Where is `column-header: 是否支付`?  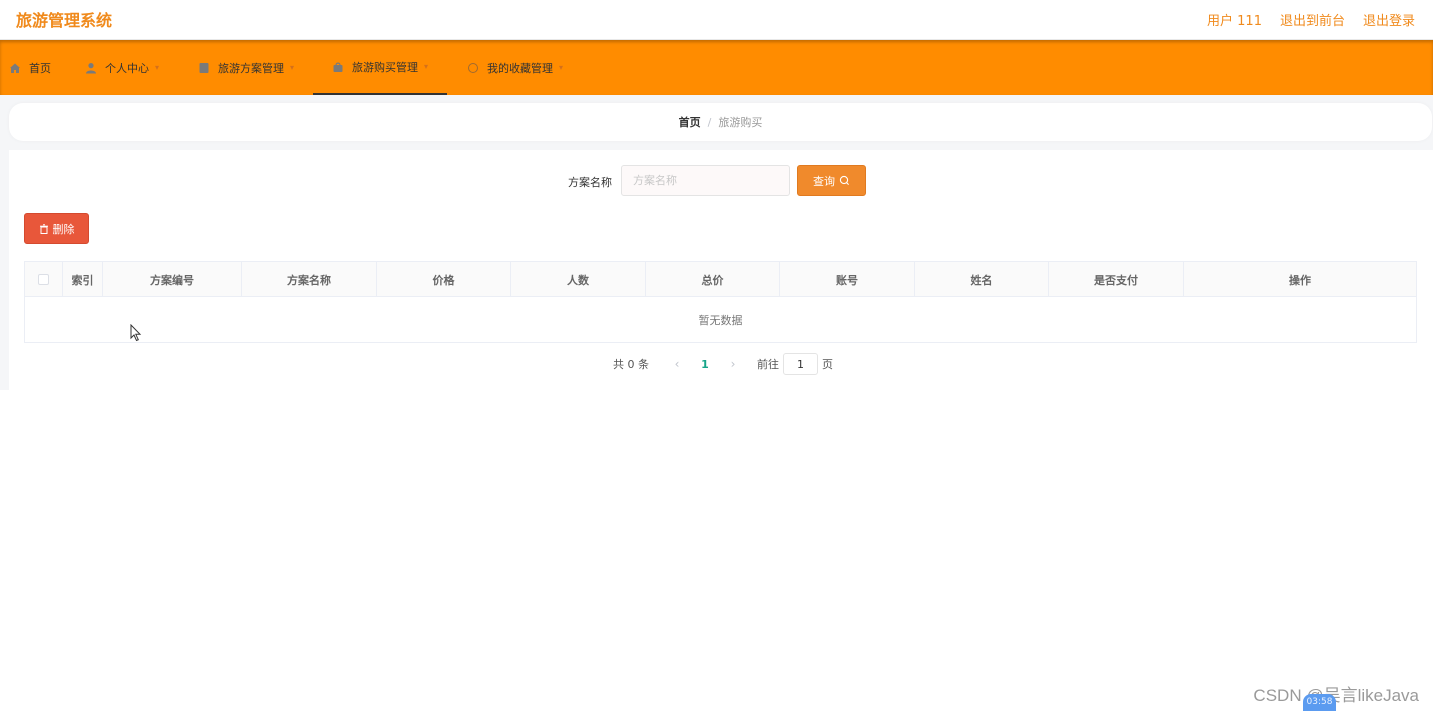
column-header: 是否支付 is located at coordinates (1116, 279).